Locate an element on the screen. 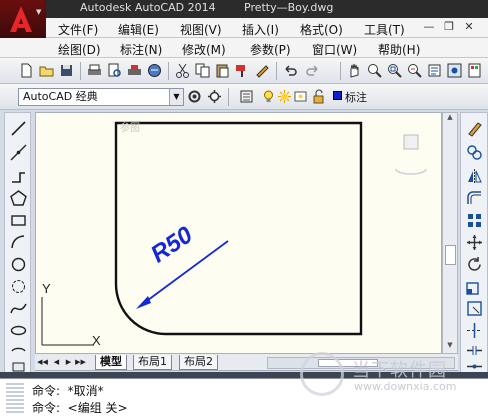 The height and width of the screenshot is (418, 488). menu-bar-bottom: 绘图(D) 标注(N) 修改(M) 参数(P) 窗口(W) 帮助(H) is located at coordinates (244, 48).